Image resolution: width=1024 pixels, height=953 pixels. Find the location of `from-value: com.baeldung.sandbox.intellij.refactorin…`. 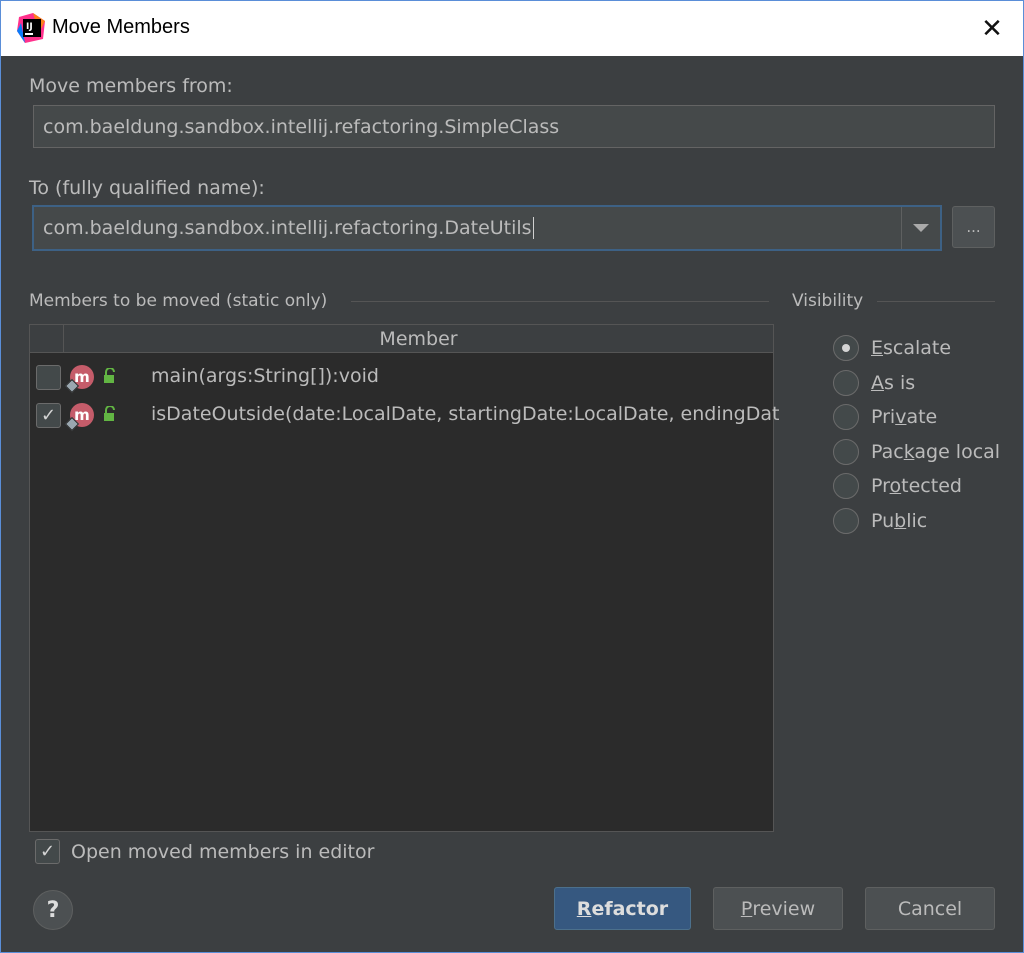

from-value: com.baeldung.sandbox.intellij.refactorin… is located at coordinates (301, 126).